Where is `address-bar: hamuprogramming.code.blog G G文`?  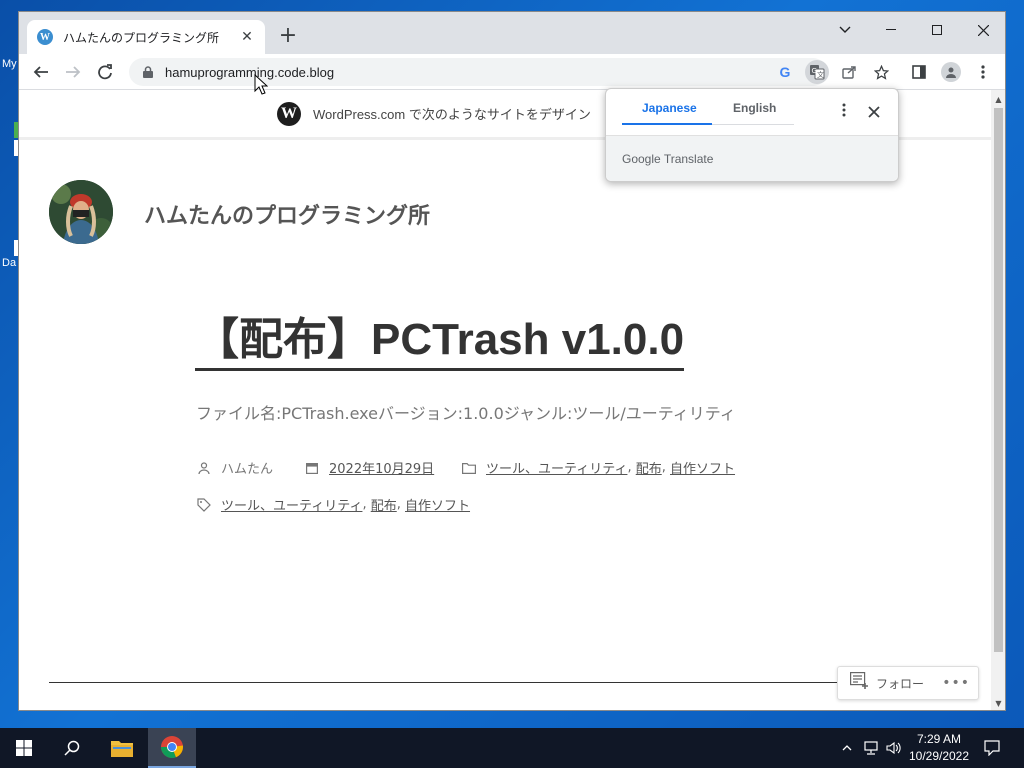
address-bar: hamuprogramming.code.blog G G文 is located at coordinates (509, 72).